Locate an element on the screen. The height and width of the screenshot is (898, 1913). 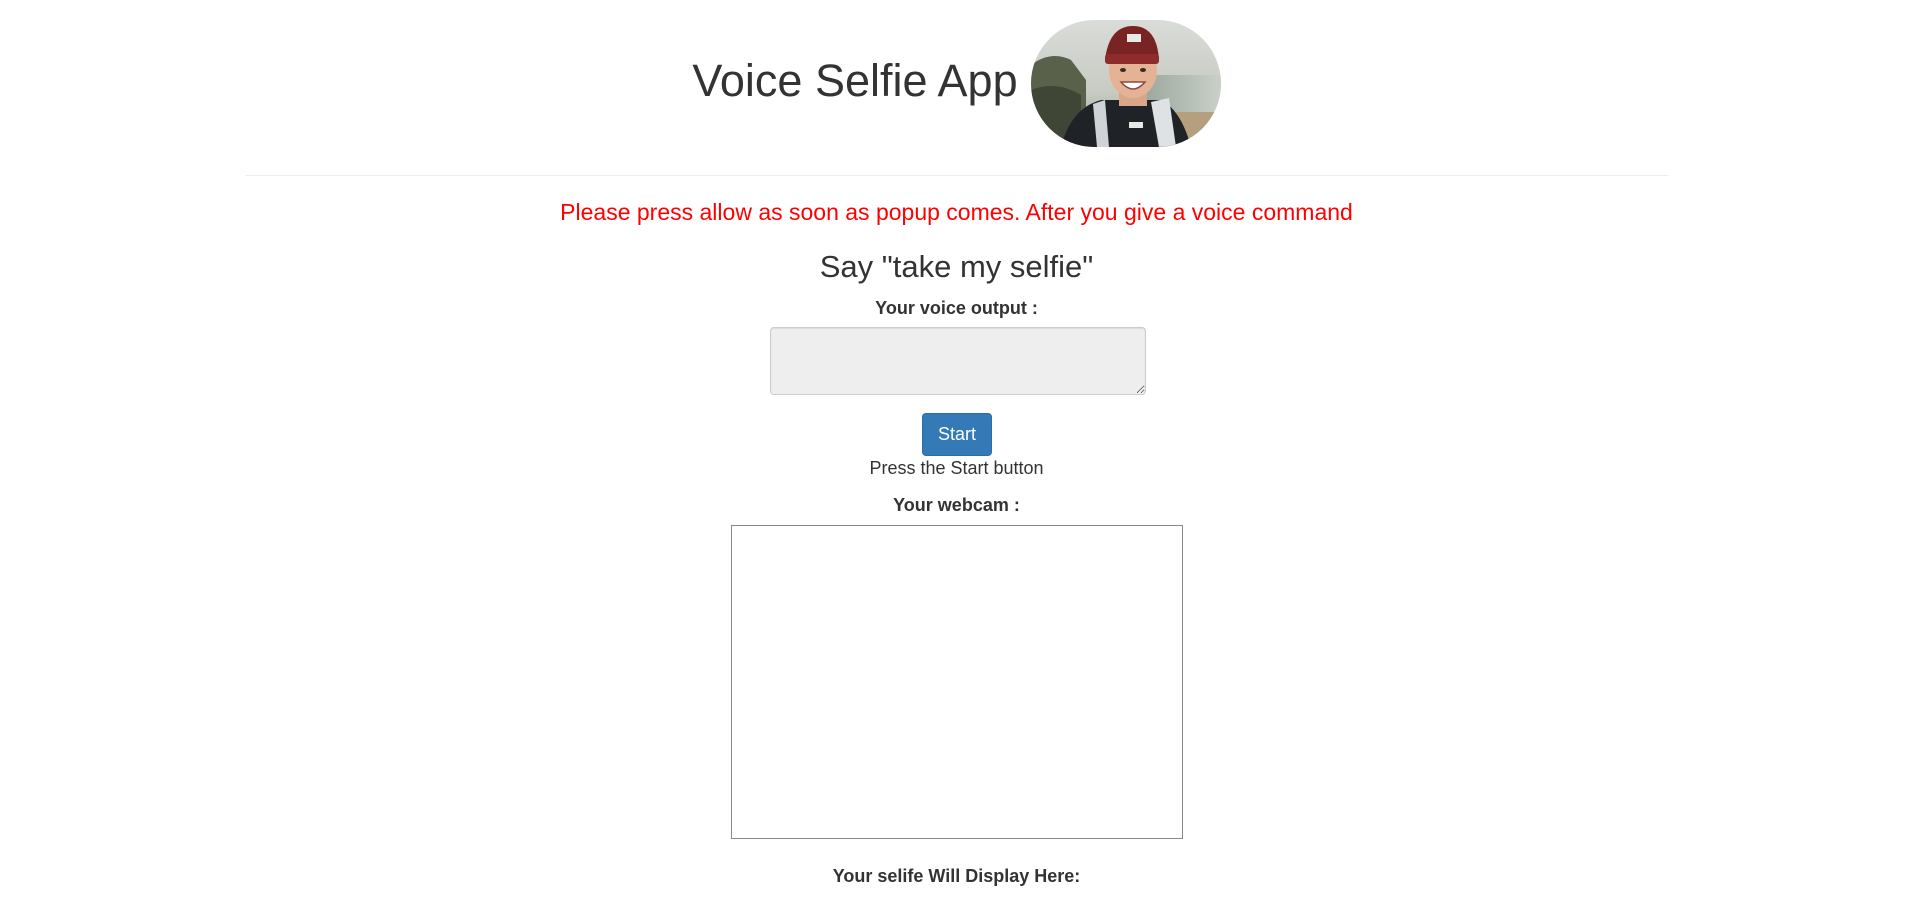
header: Voice Selfie App is located at coordinates (956, 83).